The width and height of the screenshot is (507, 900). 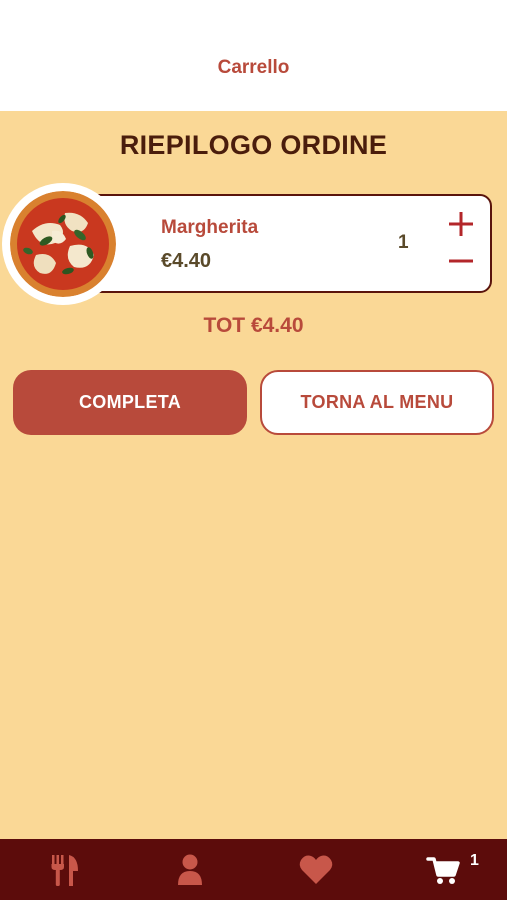 I want to click on item-name: Margherita, so click(x=210, y=227).